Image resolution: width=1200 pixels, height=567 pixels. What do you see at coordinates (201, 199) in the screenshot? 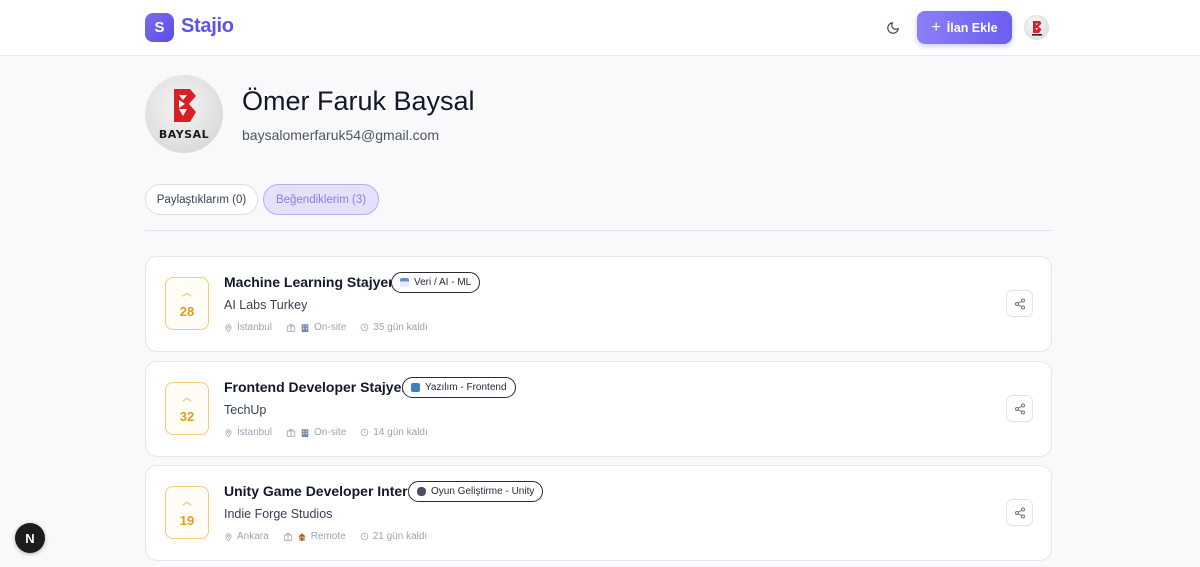
I see `tab-shared: Paylaştıklarım (0)` at bounding box center [201, 199].